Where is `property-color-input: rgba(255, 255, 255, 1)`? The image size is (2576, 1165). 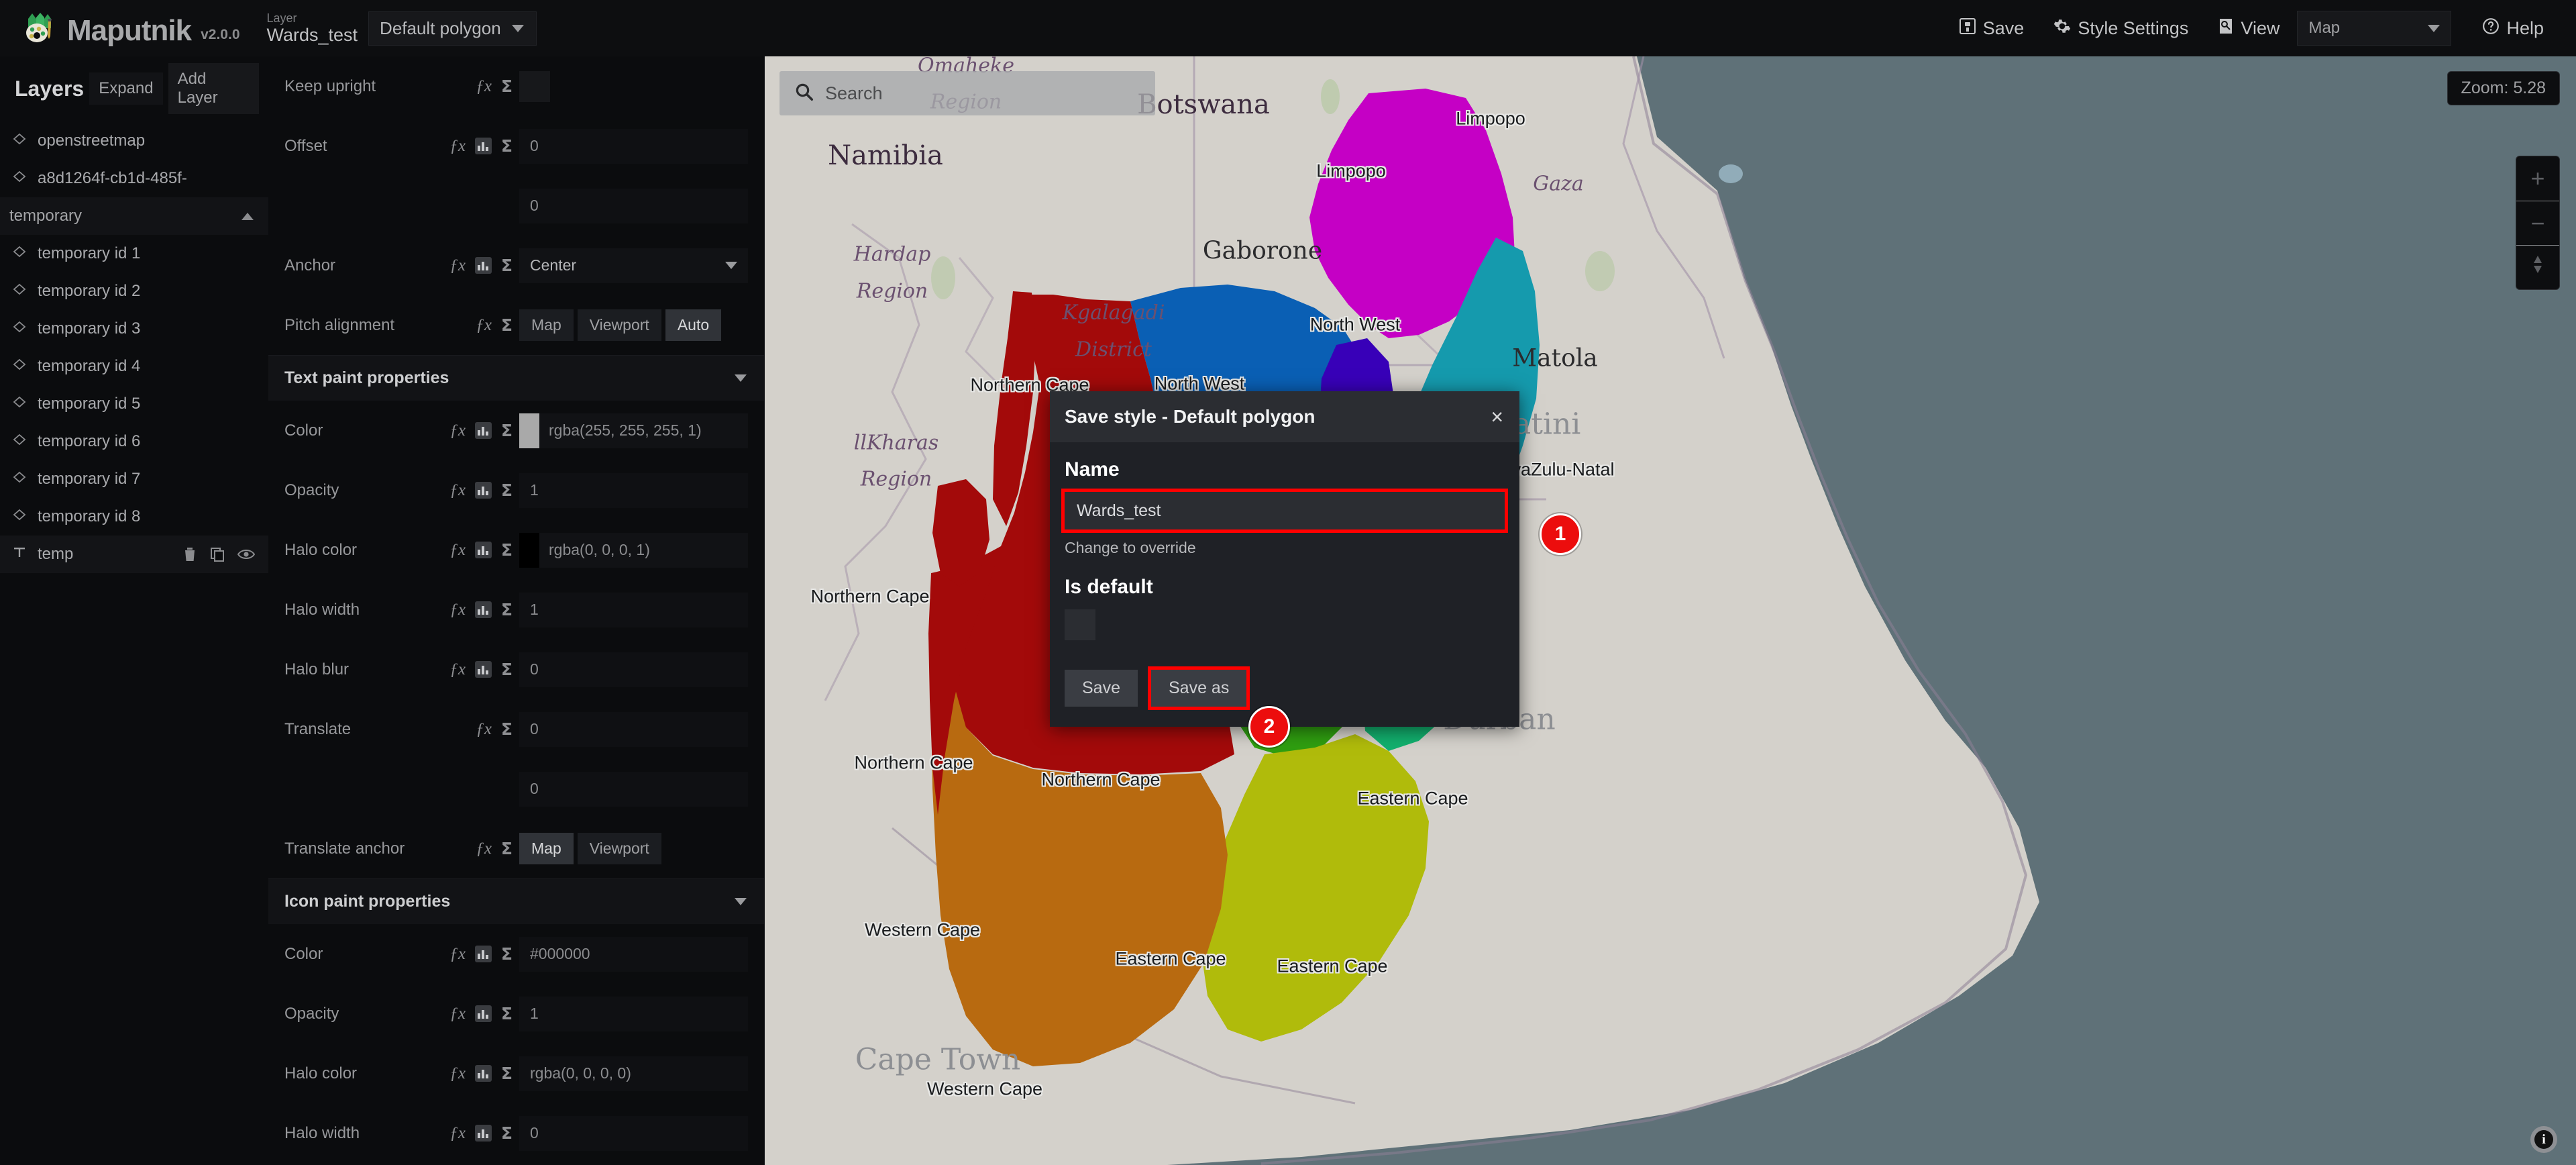 property-color-input: rgba(255, 255, 255, 1) is located at coordinates (633, 430).